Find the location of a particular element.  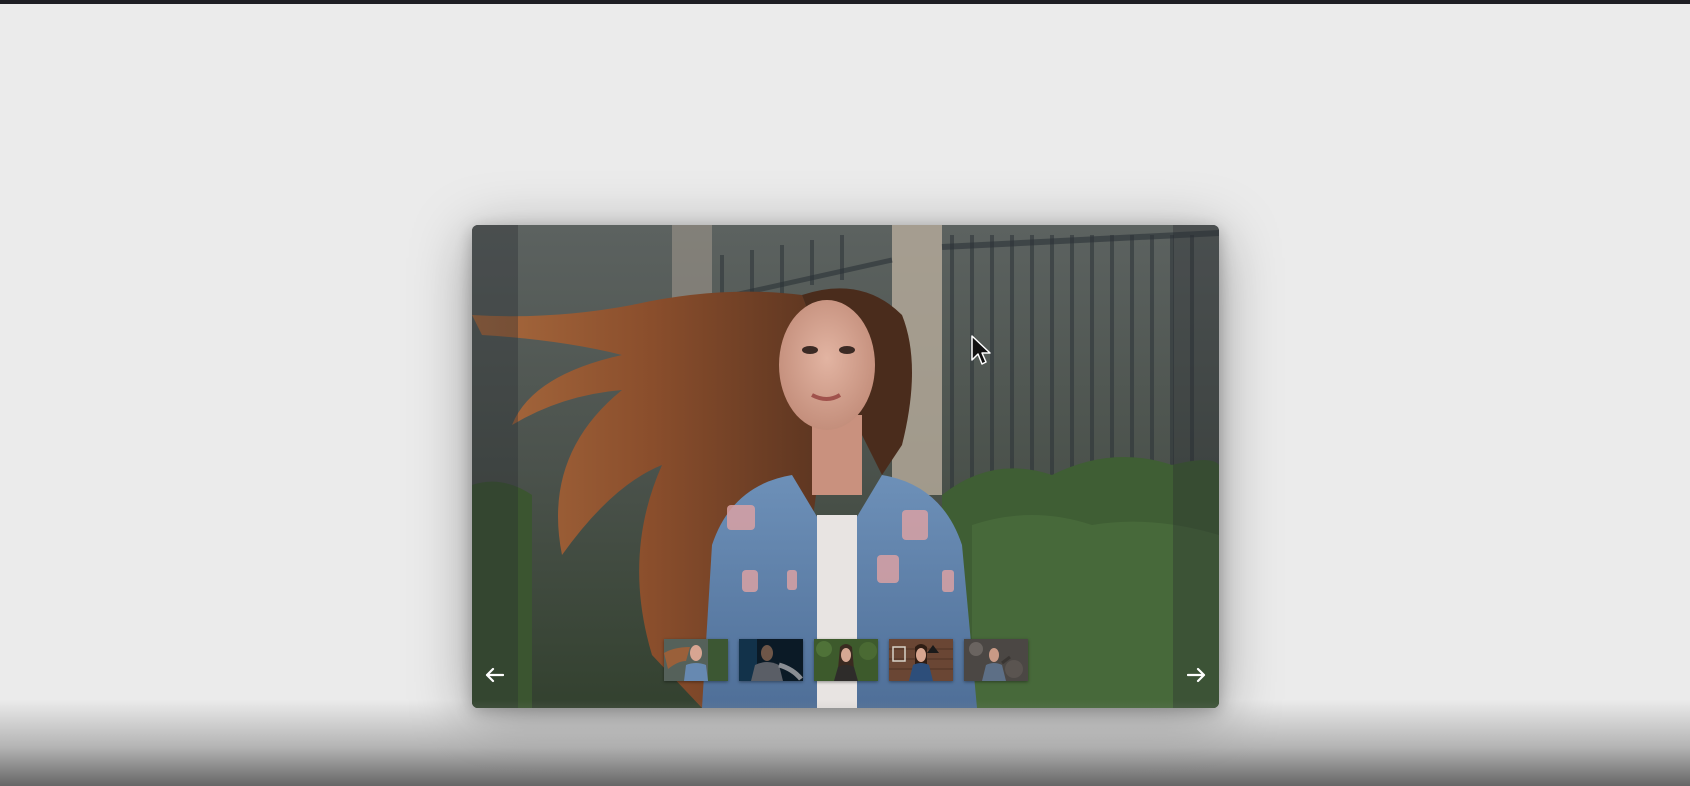

arrow-left-icon is located at coordinates (494, 675).